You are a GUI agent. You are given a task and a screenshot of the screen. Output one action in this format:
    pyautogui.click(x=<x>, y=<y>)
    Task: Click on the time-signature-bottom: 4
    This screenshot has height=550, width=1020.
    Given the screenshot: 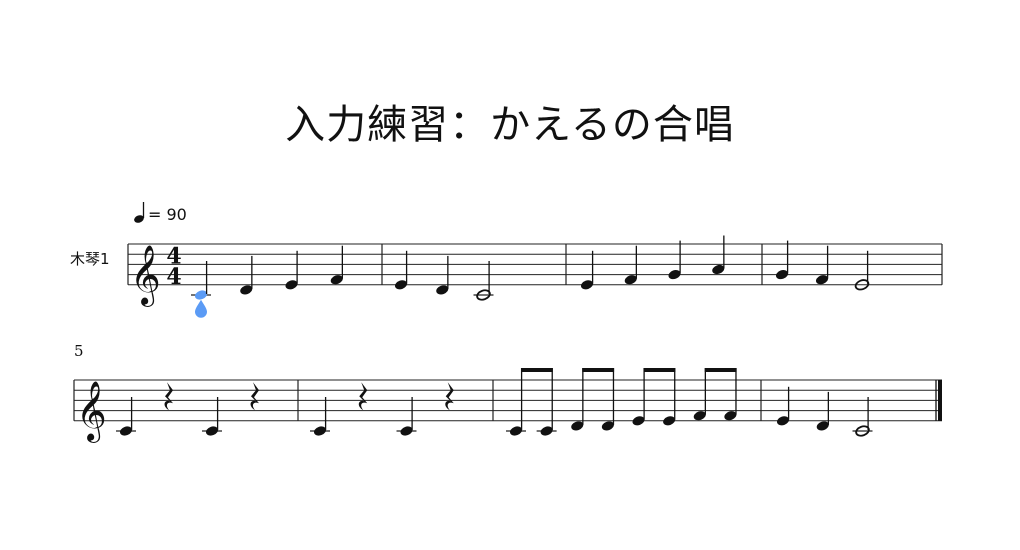 What is the action you would take?
    pyautogui.click(x=173, y=277)
    